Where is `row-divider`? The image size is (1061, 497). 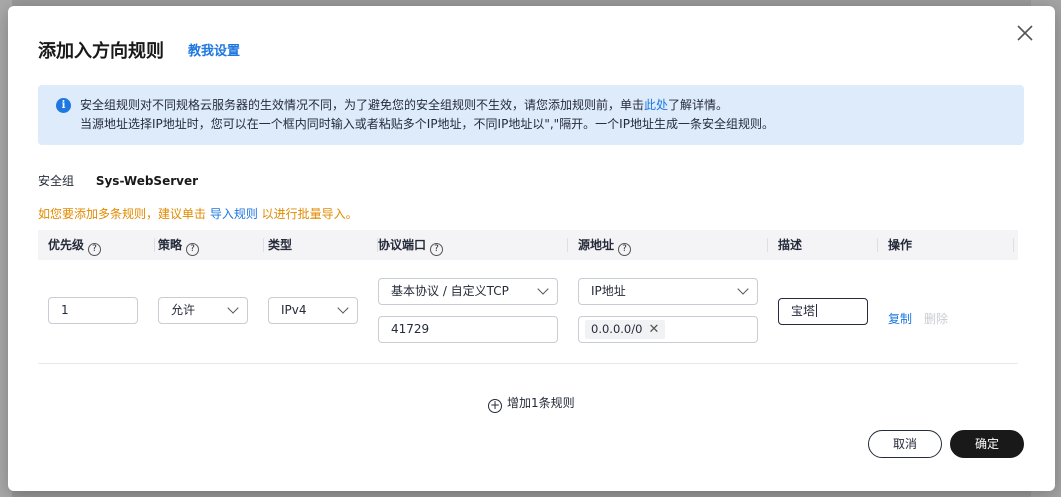 row-divider is located at coordinates (528, 363).